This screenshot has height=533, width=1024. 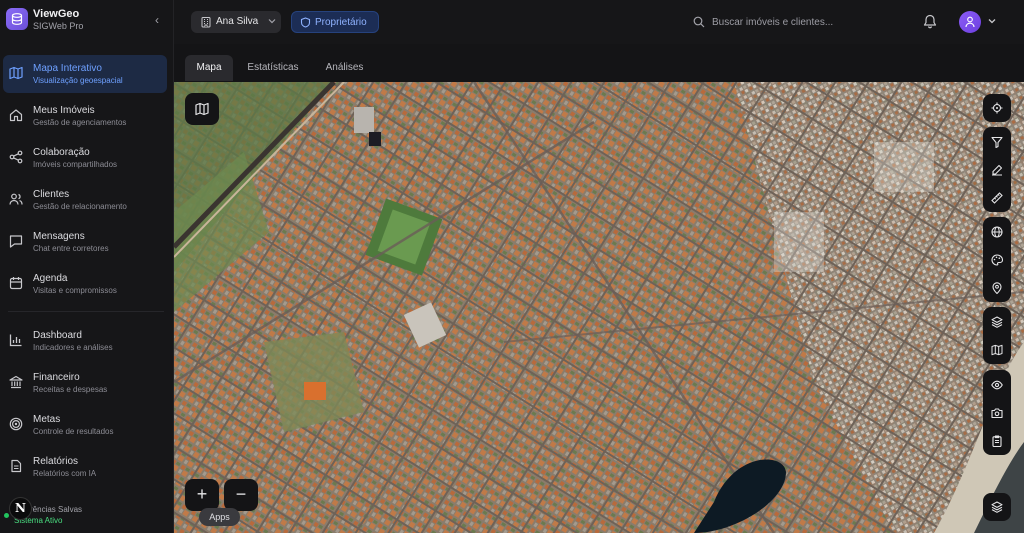 I want to click on sidebar-item-label: Clientes, so click(x=51, y=194).